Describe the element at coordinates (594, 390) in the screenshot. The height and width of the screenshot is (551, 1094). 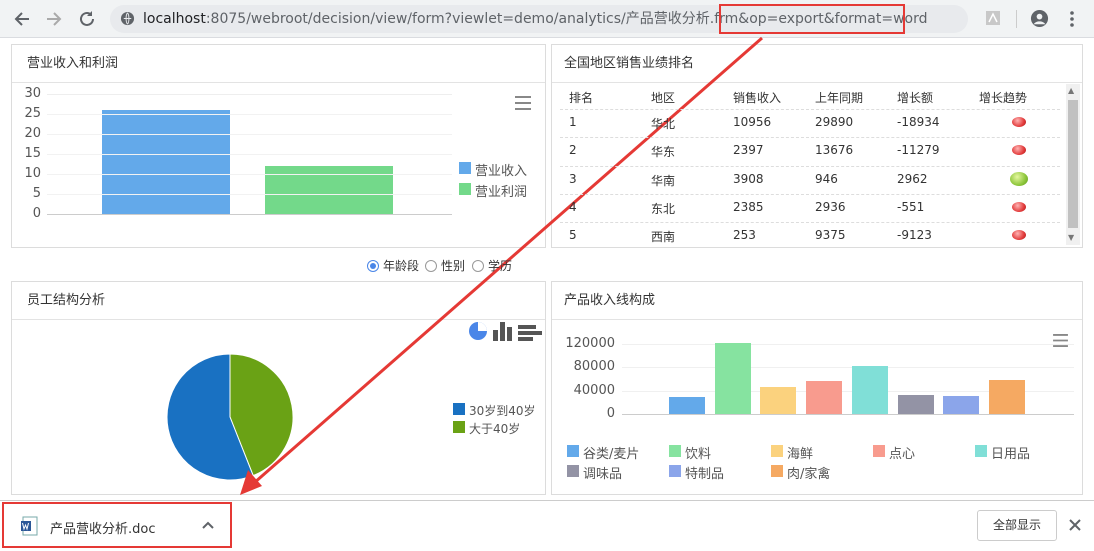
I see `y-tick-label: 40000` at that location.